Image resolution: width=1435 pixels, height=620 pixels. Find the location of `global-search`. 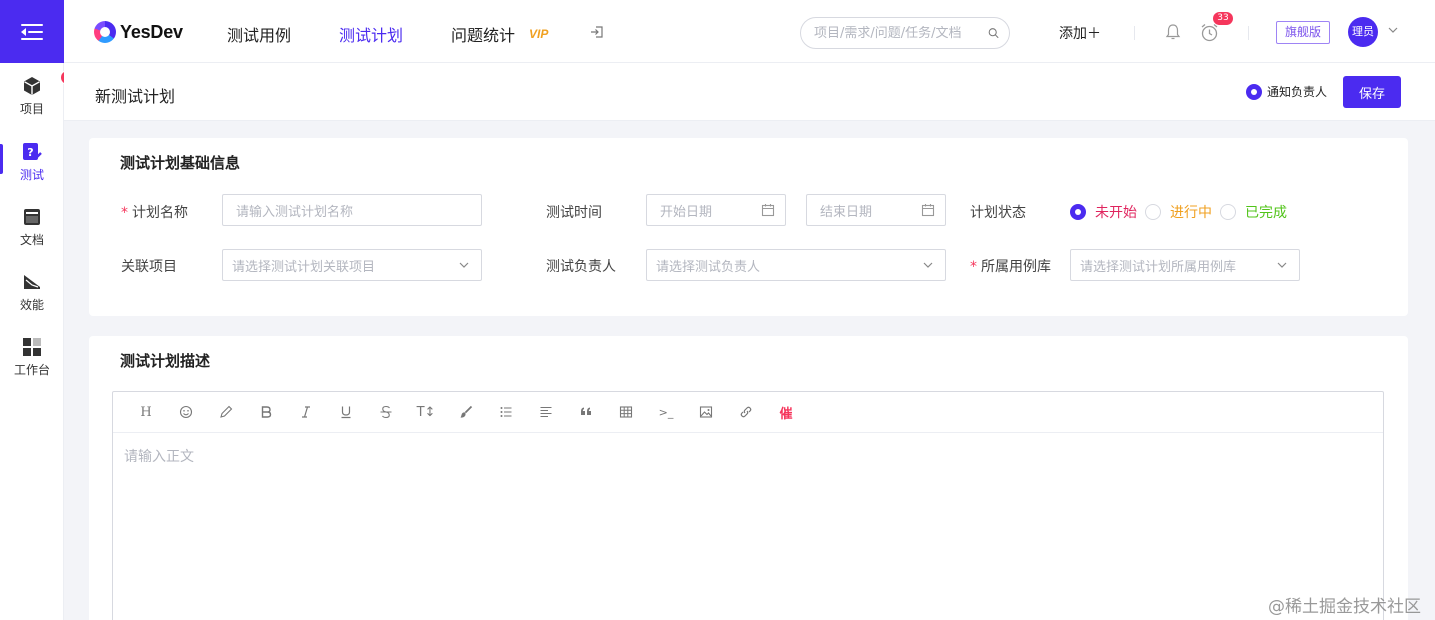

global-search is located at coordinates (905, 33).